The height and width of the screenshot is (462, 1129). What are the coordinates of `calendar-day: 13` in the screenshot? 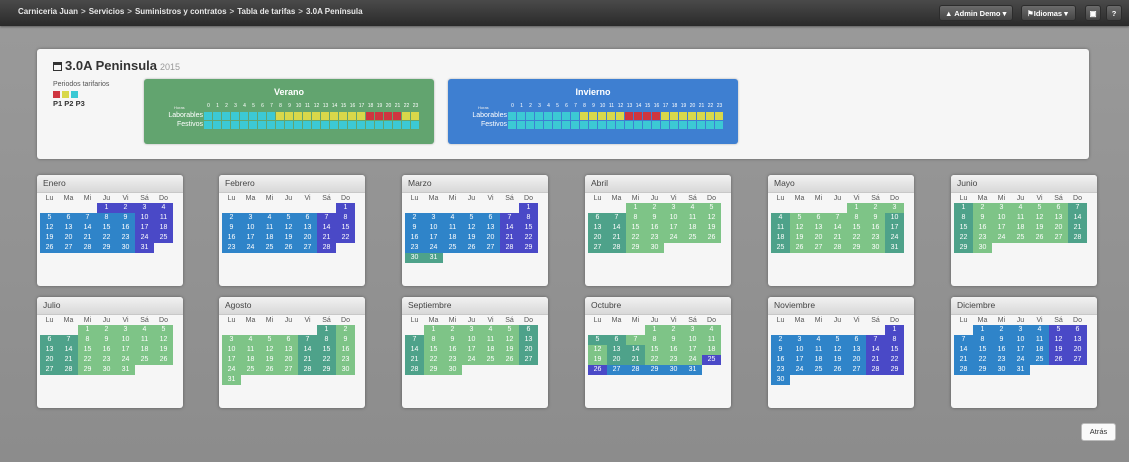 It's located at (288, 350).